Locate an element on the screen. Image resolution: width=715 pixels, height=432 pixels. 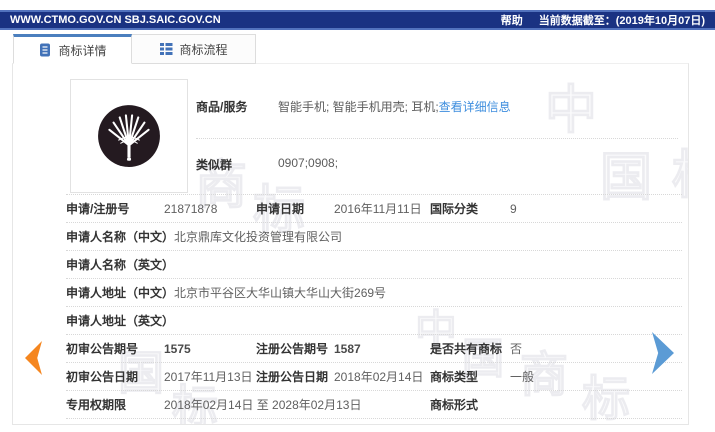
goods-services-row: 商品/服务 智能手机; 智能手机用壳; 耳机; 查看详细信息 is located at coordinates (353, 106).